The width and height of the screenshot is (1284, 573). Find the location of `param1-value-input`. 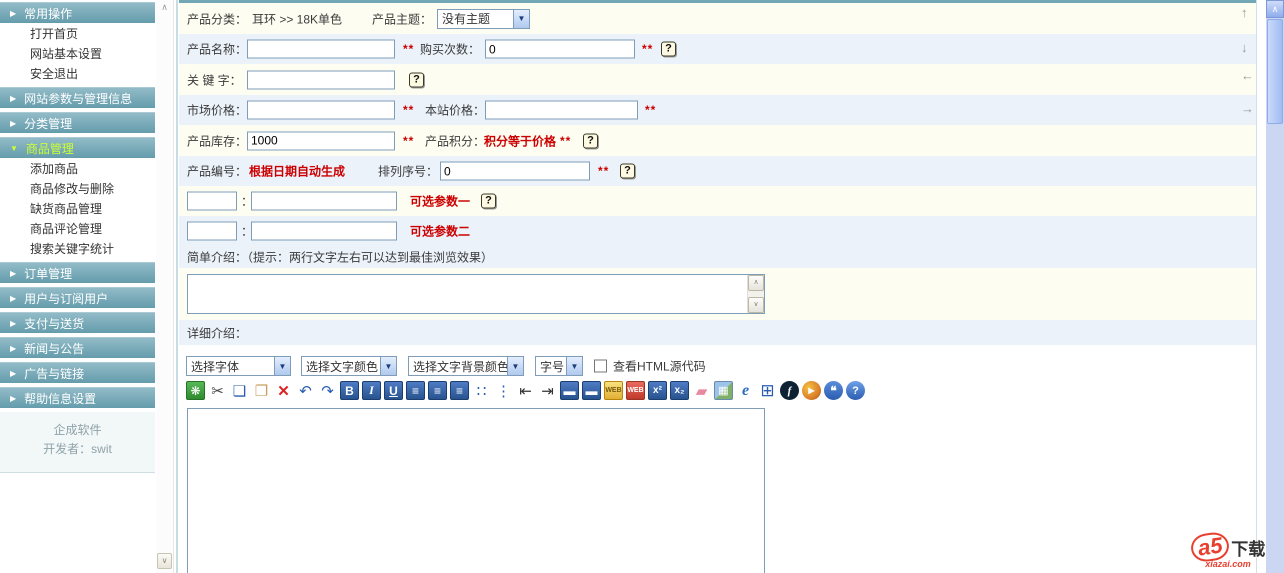

param1-value-input is located at coordinates (324, 201).